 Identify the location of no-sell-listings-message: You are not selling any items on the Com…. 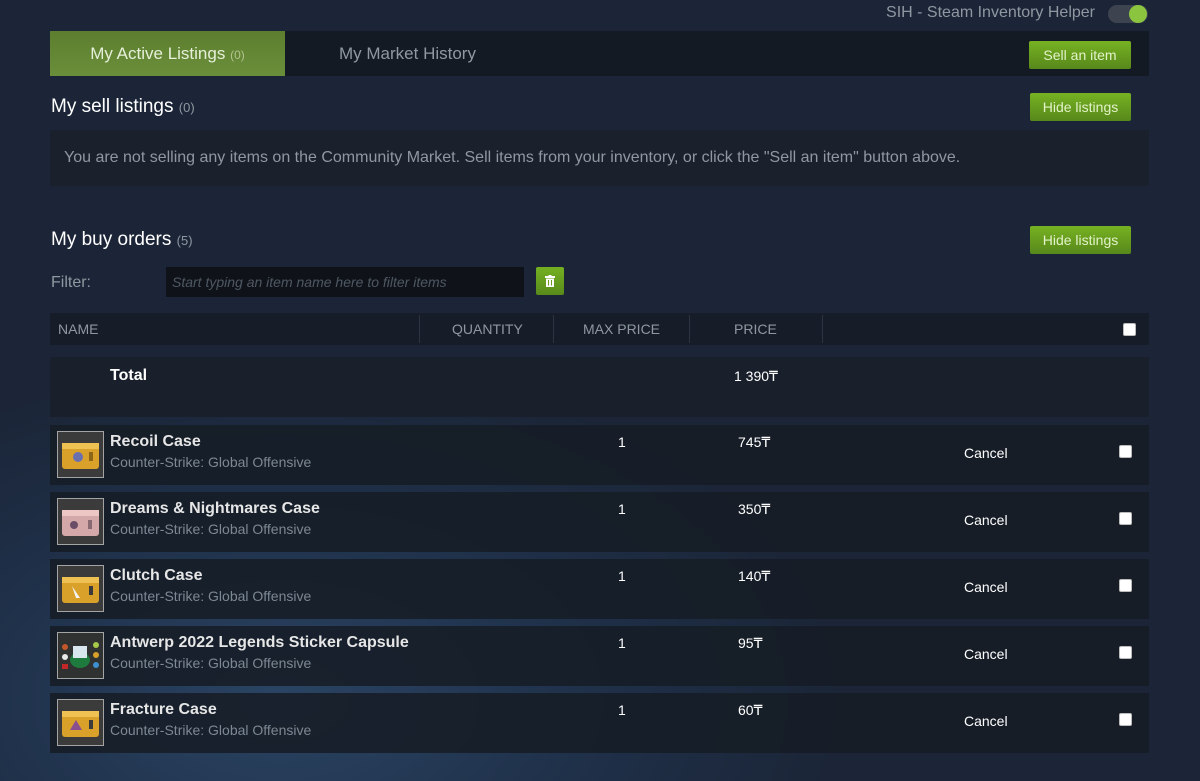
(599, 158).